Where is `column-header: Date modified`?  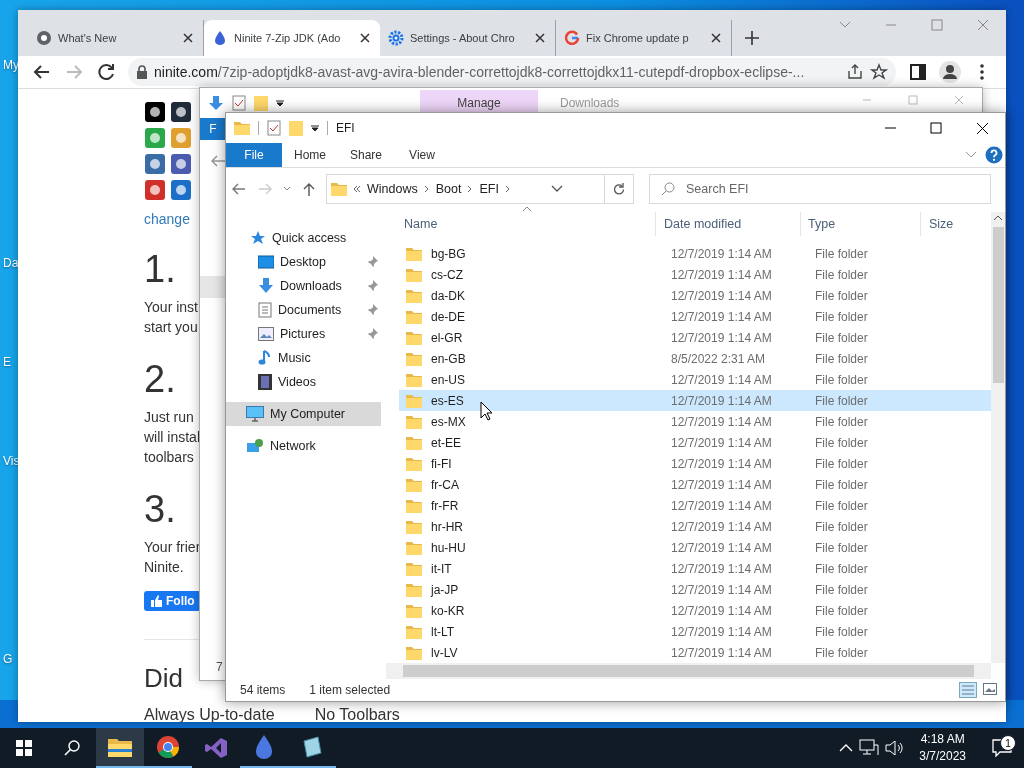
column-header: Date modified is located at coordinates (728, 224).